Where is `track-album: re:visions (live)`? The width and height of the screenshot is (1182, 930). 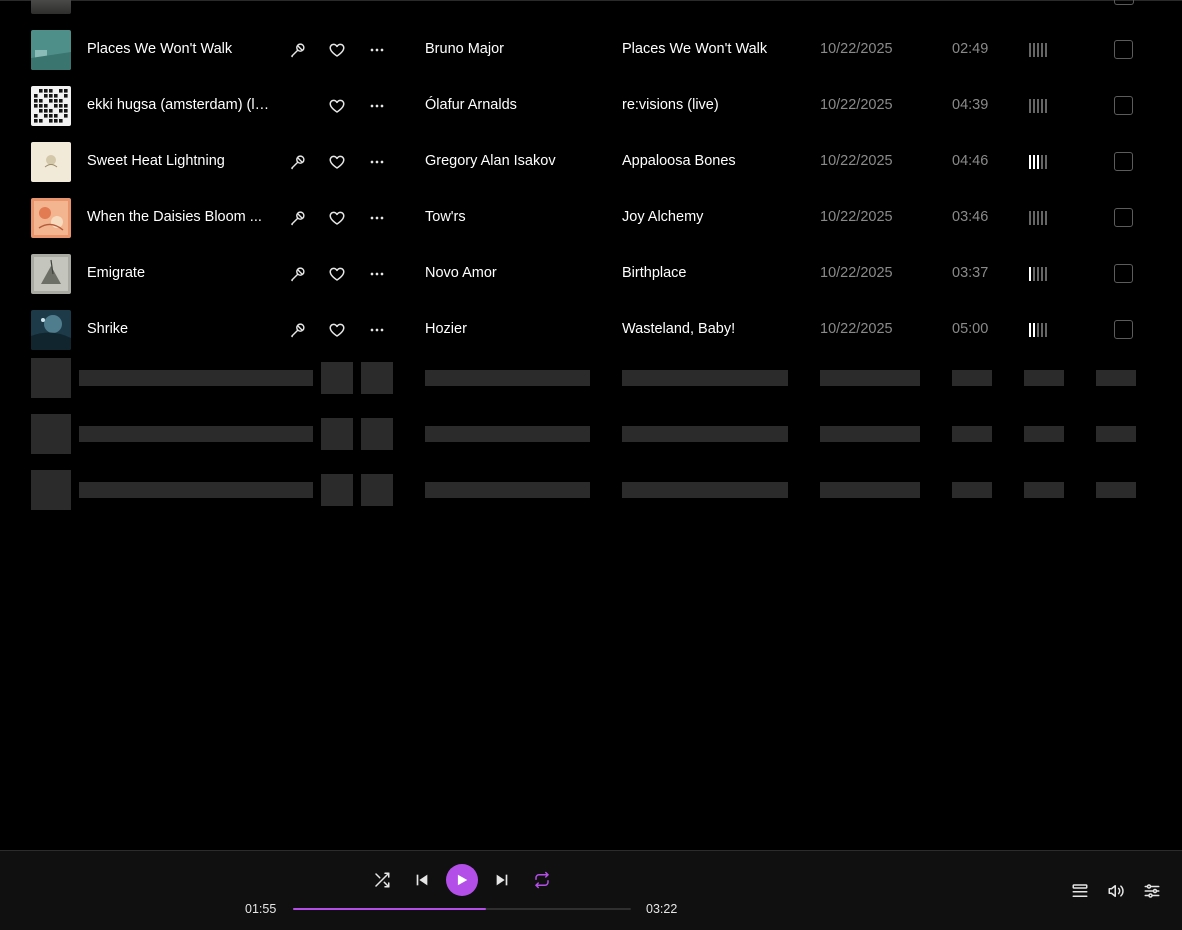 track-album: re:visions (live) is located at coordinates (670, 105).